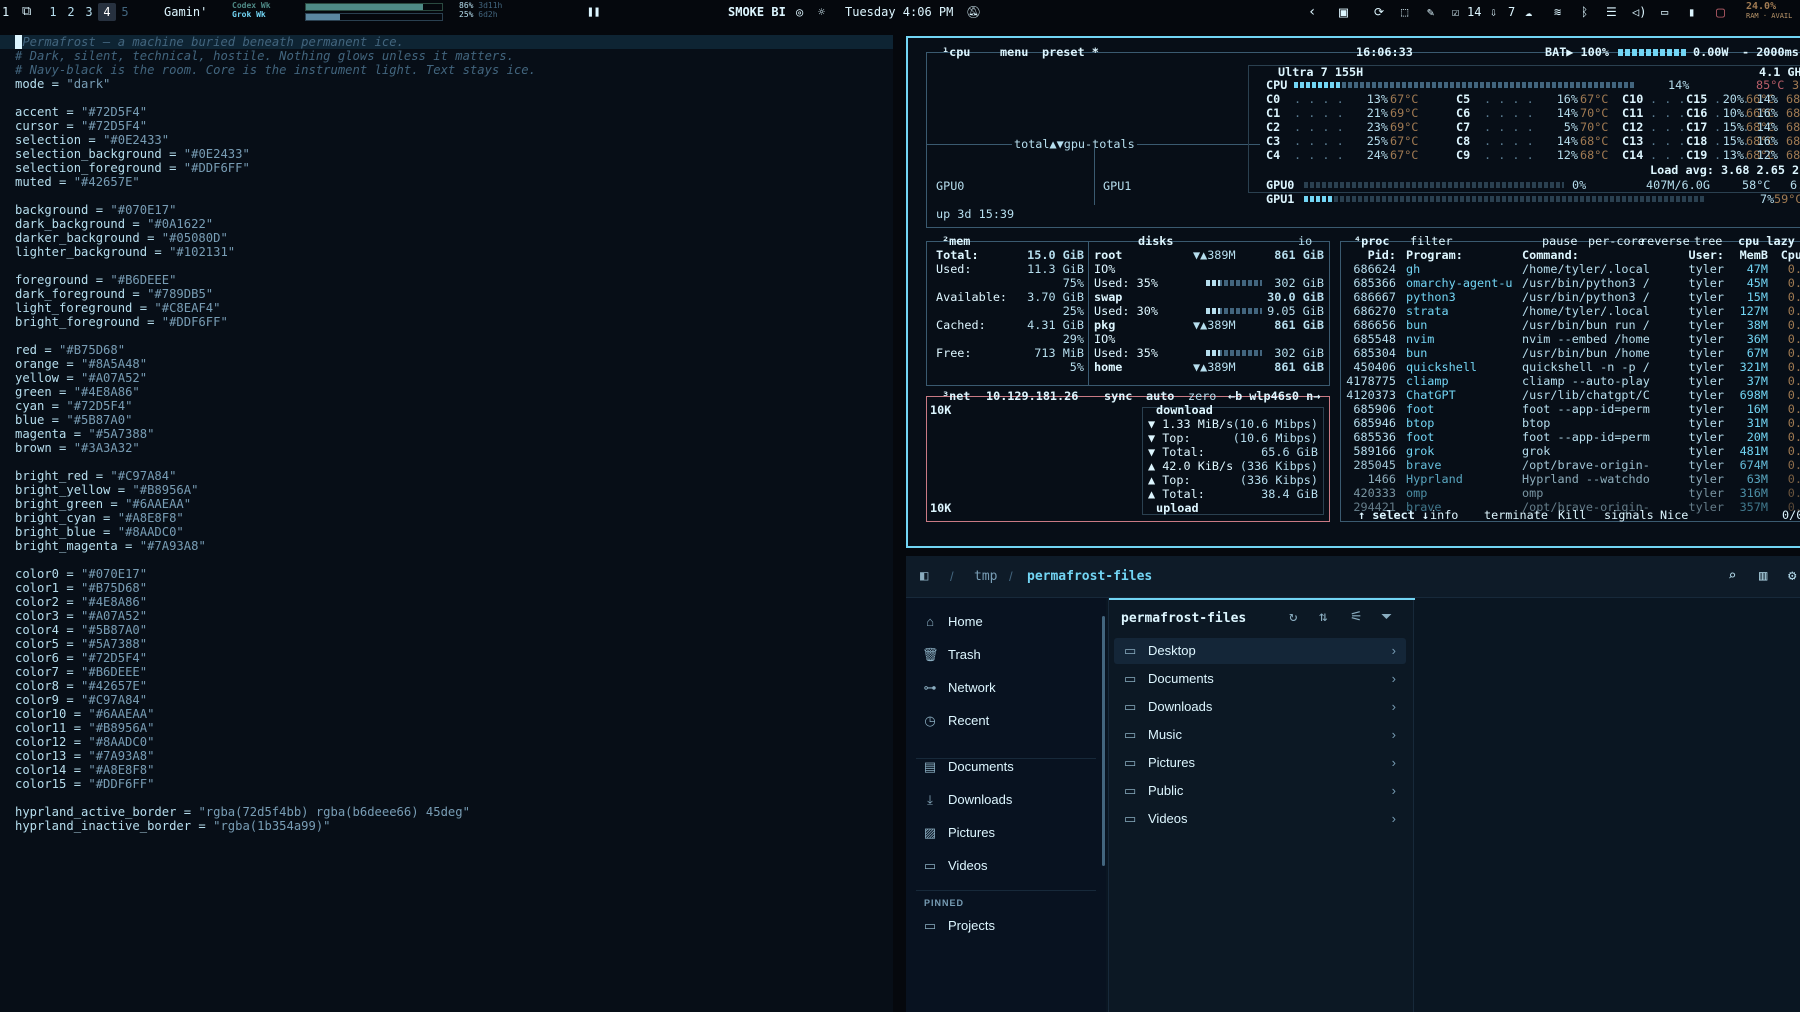 The image size is (1800, 1012). Describe the element at coordinates (958, 833) in the screenshot. I see `sidebar-item-pictures: ▨ Pictures` at that location.